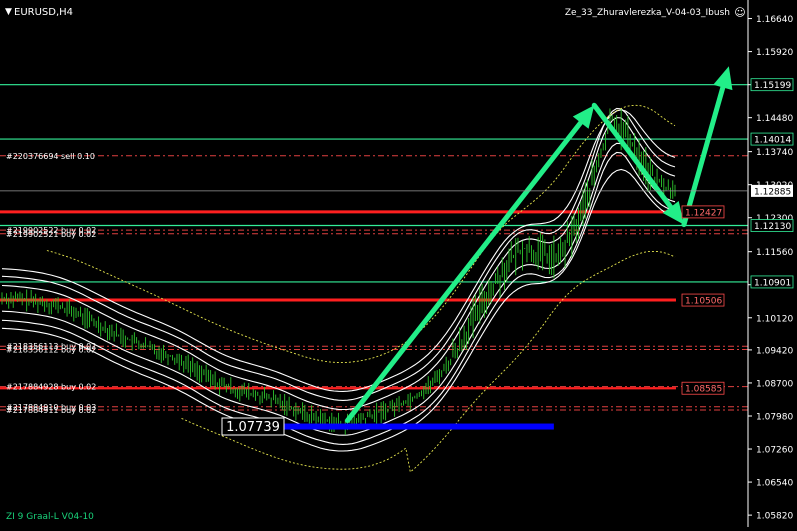 The image size is (797, 531). What do you see at coordinates (774, 319) in the screenshot?
I see `price-tick-label: 1.10120` at bounding box center [774, 319].